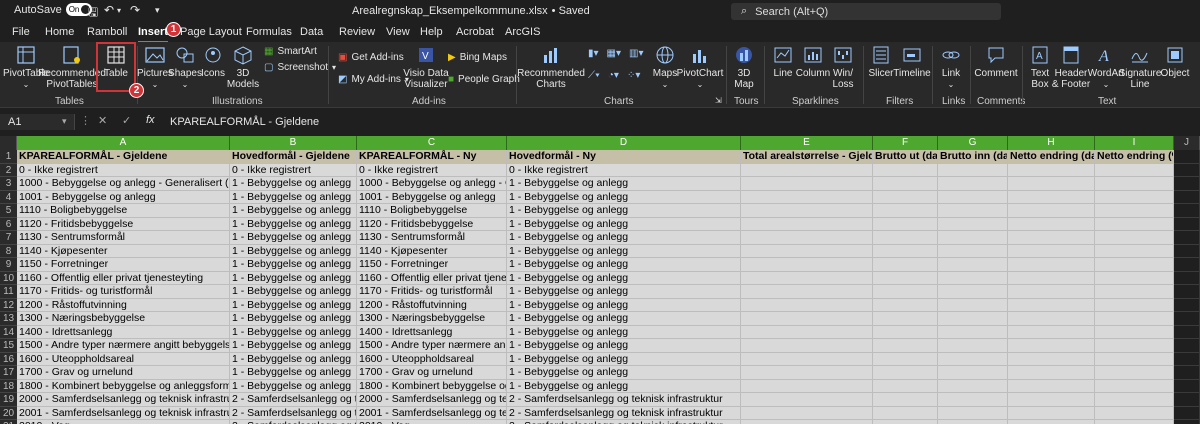  What do you see at coordinates (8, 422) in the screenshot?
I see `row-header: 21` at bounding box center [8, 422].